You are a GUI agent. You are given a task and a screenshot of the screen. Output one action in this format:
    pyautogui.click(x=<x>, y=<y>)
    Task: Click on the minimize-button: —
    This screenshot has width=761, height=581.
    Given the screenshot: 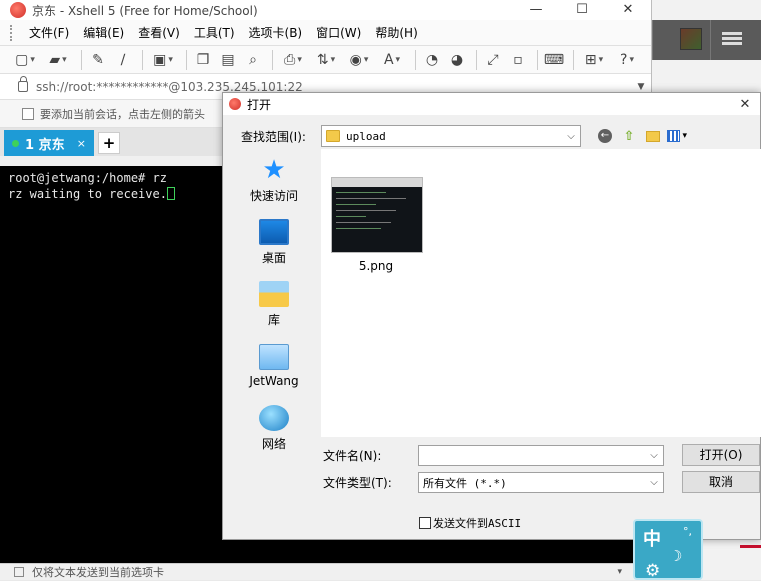 What is the action you would take?
    pyautogui.click(x=536, y=10)
    